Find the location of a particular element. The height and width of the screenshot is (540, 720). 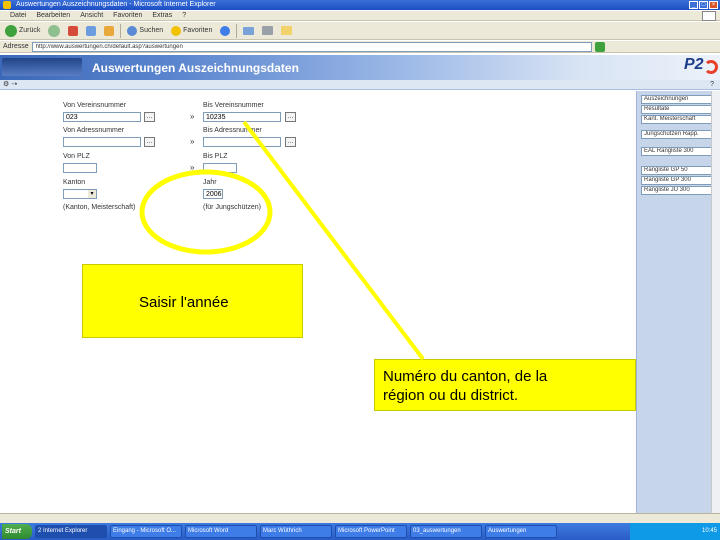

jahr-hint: (für Jungschützen) is located at coordinates (232, 207).